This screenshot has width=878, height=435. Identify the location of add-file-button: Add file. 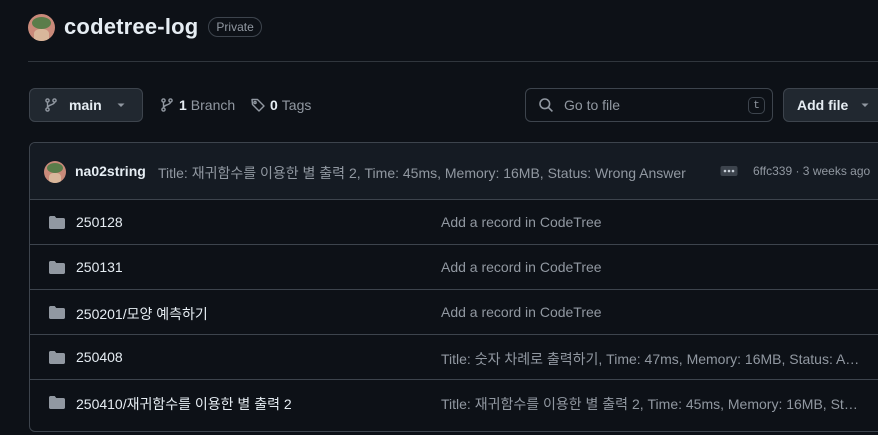
(830, 105).